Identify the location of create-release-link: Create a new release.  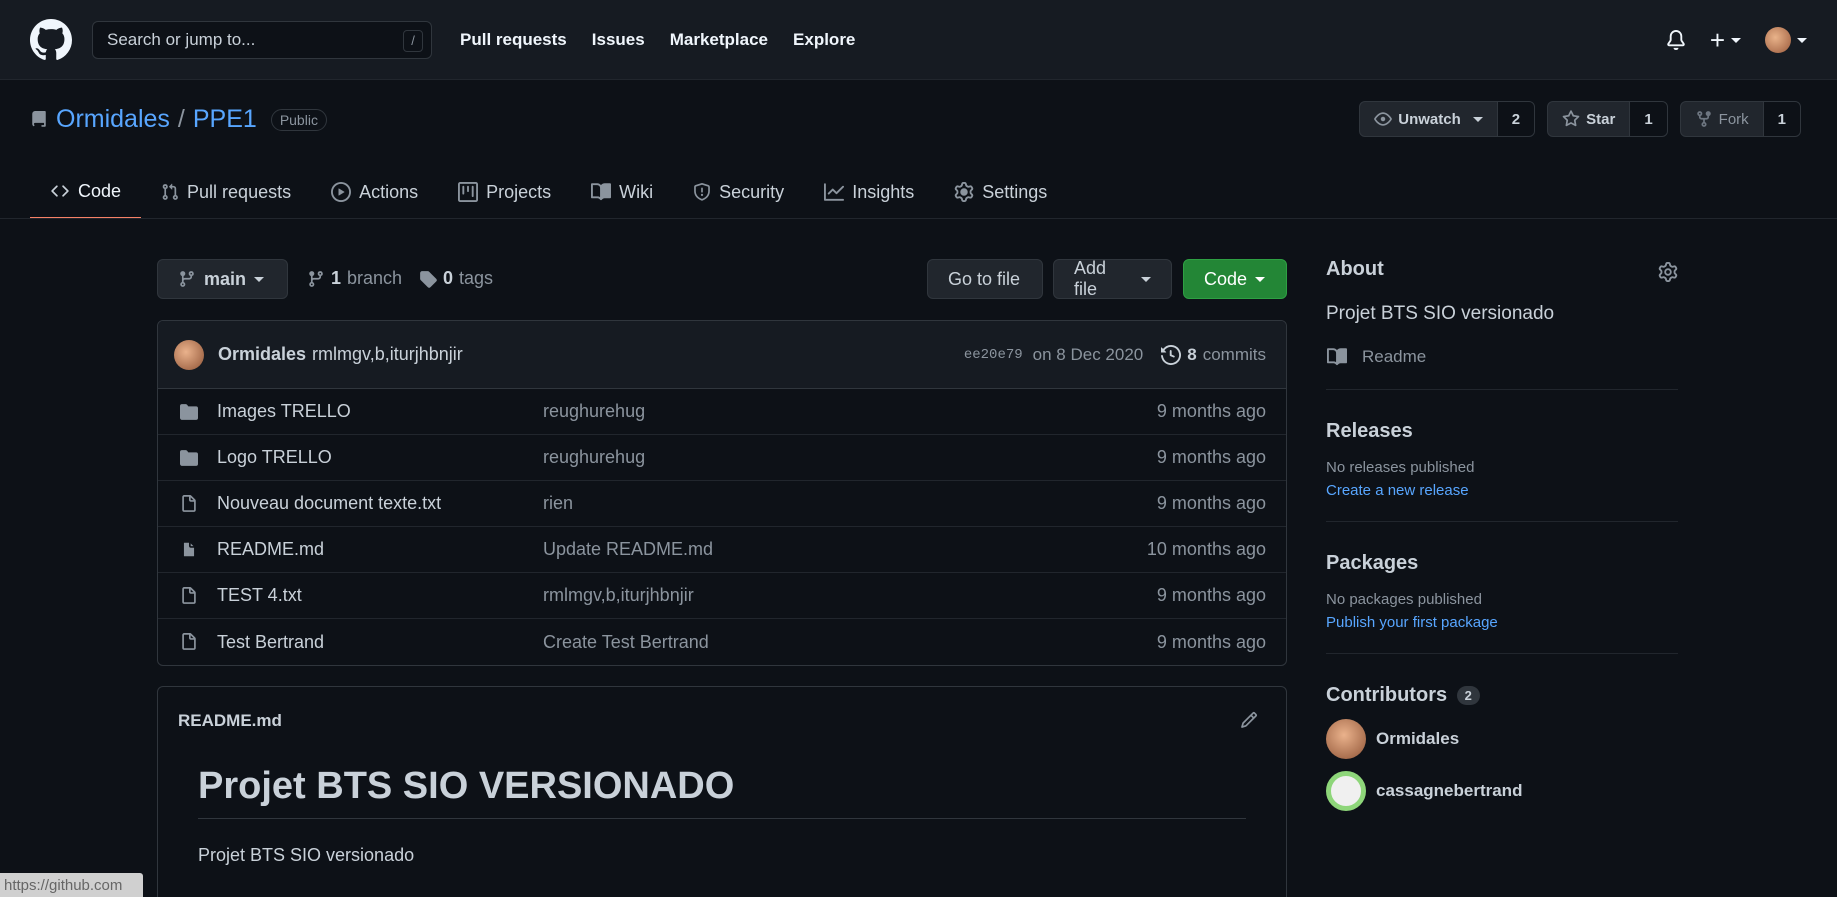
(1502, 490).